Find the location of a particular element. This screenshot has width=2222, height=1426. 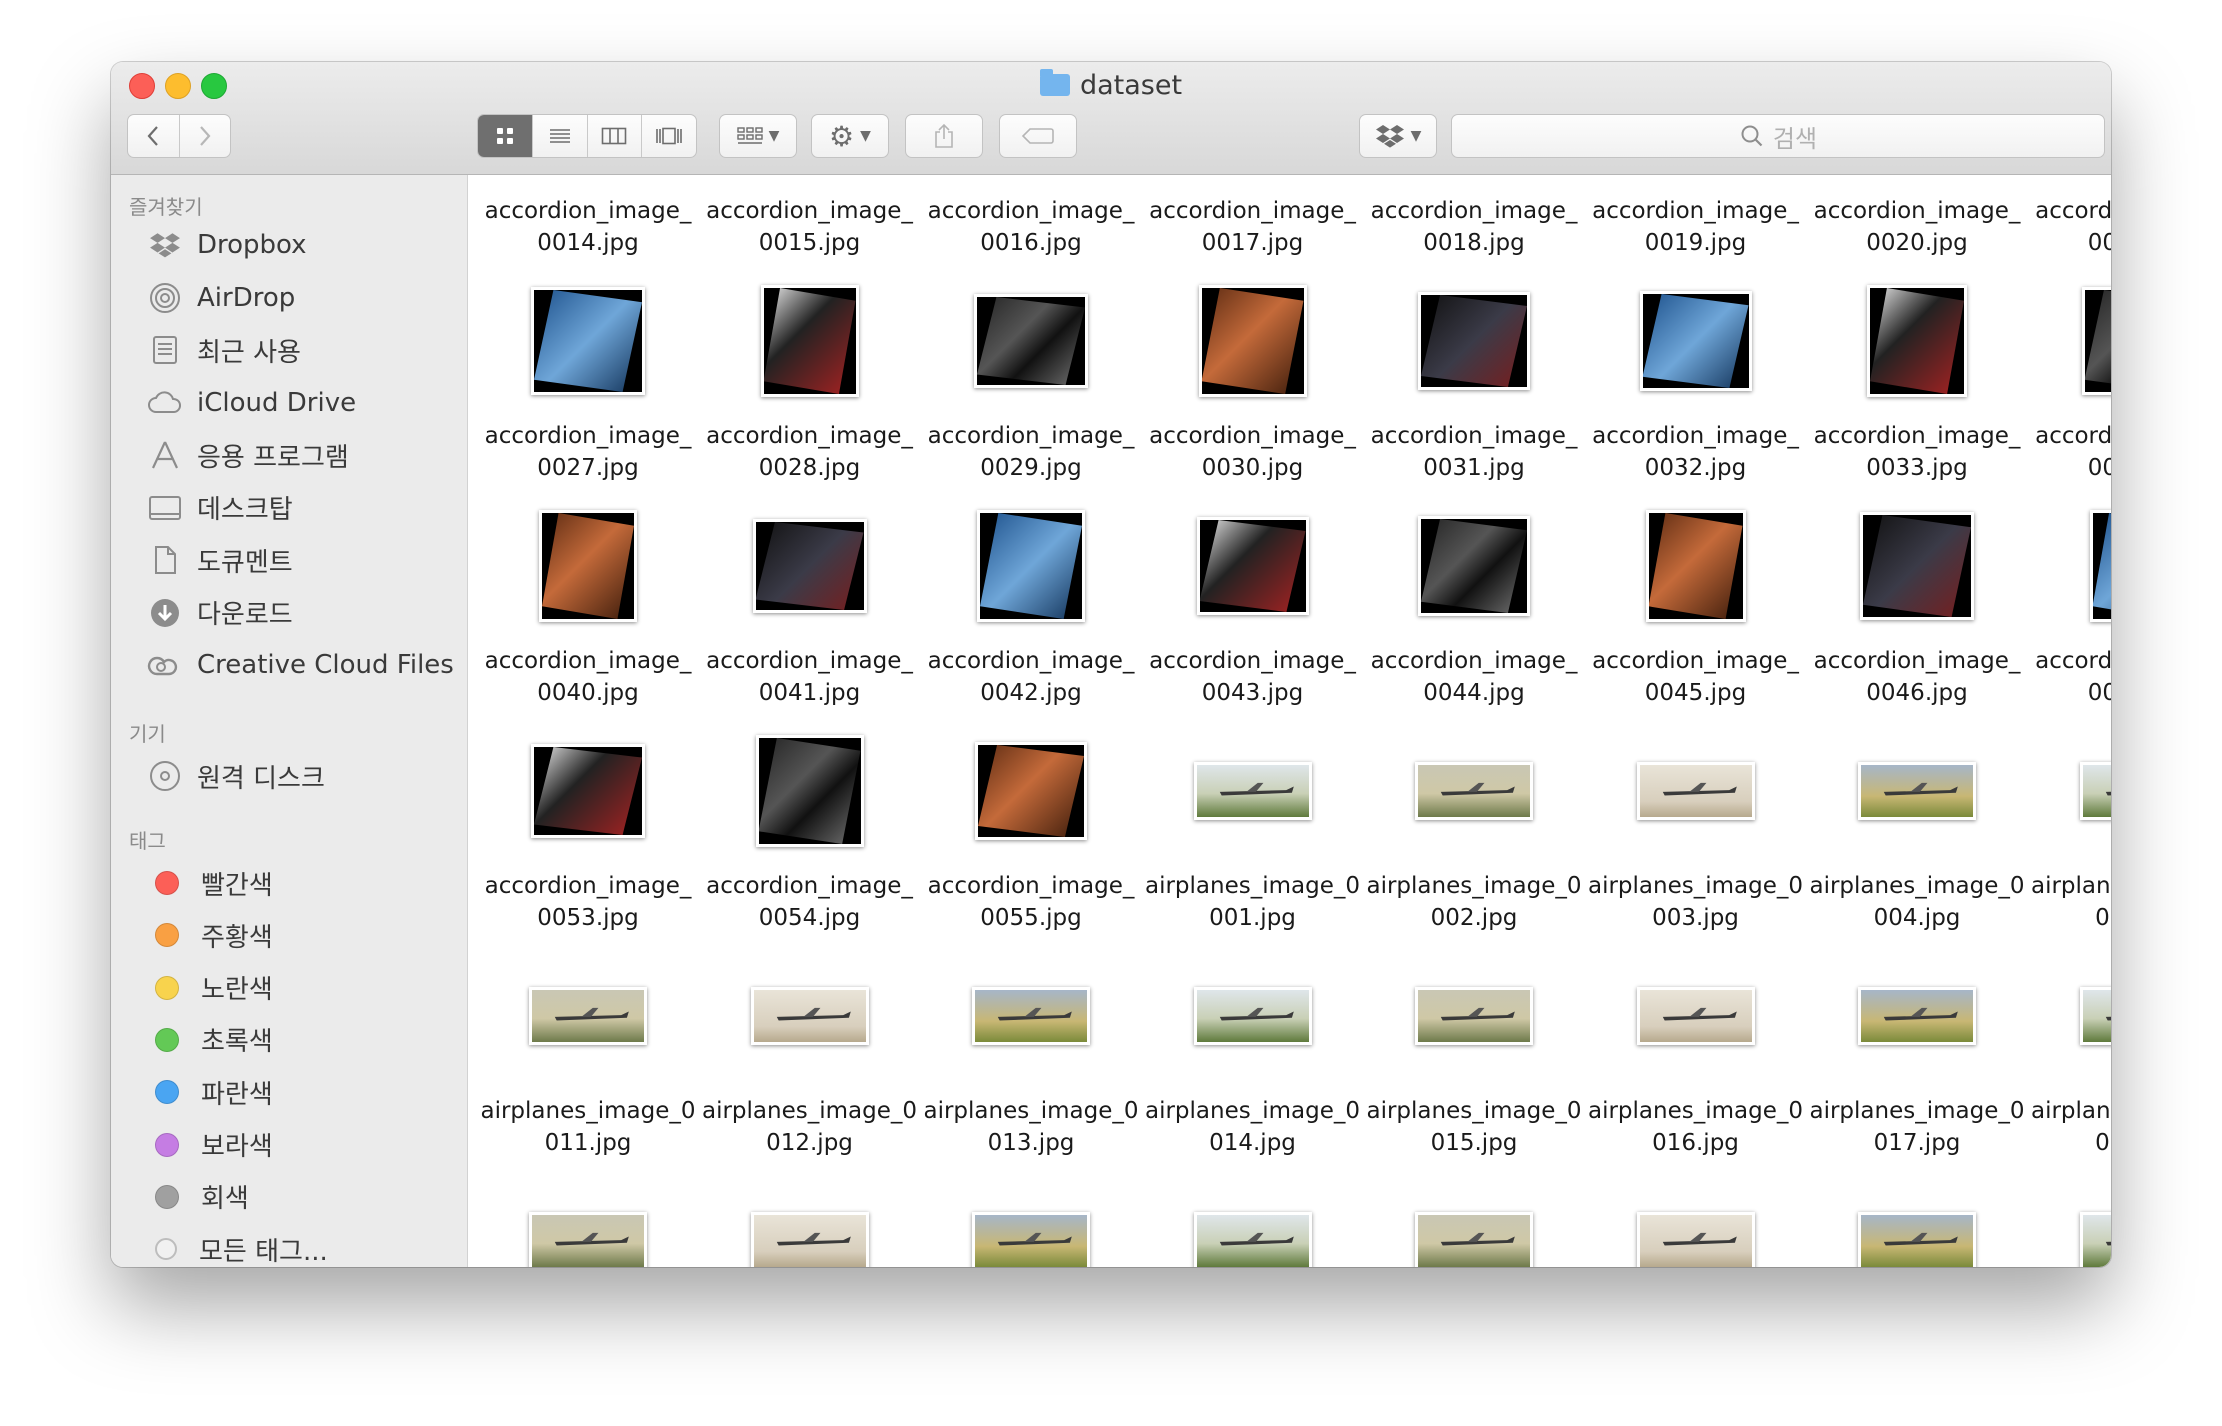

sidebar-item-cloud: iCloud Drive is located at coordinates (251, 403).